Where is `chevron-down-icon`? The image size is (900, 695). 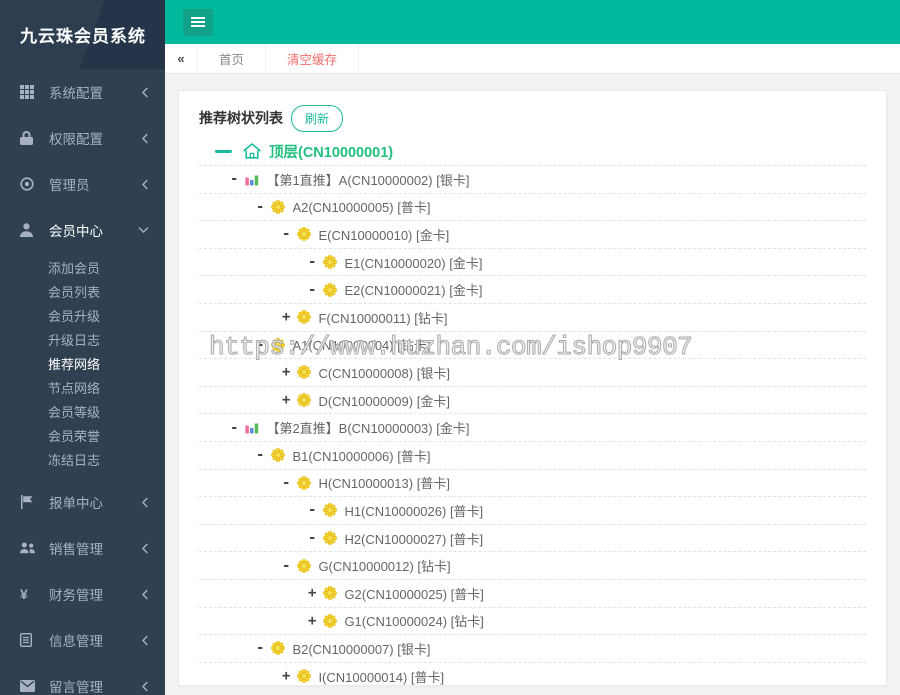 chevron-down-icon is located at coordinates (143, 230).